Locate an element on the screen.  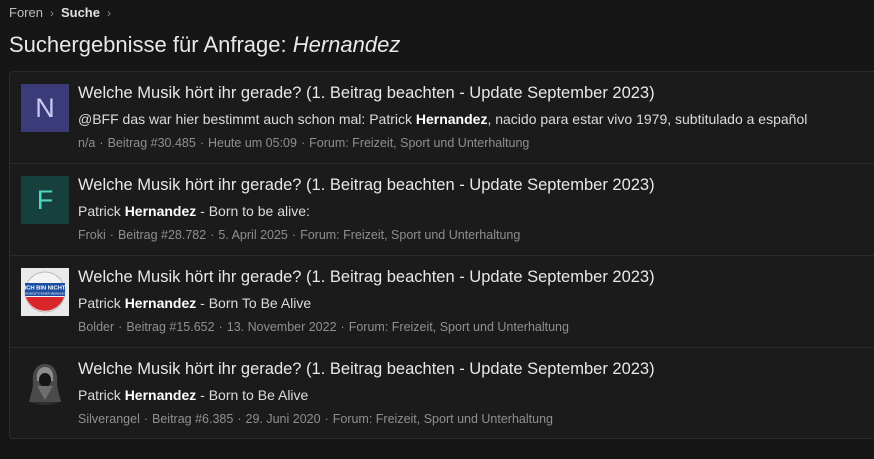
search-query: Hernandez is located at coordinates (346, 44).